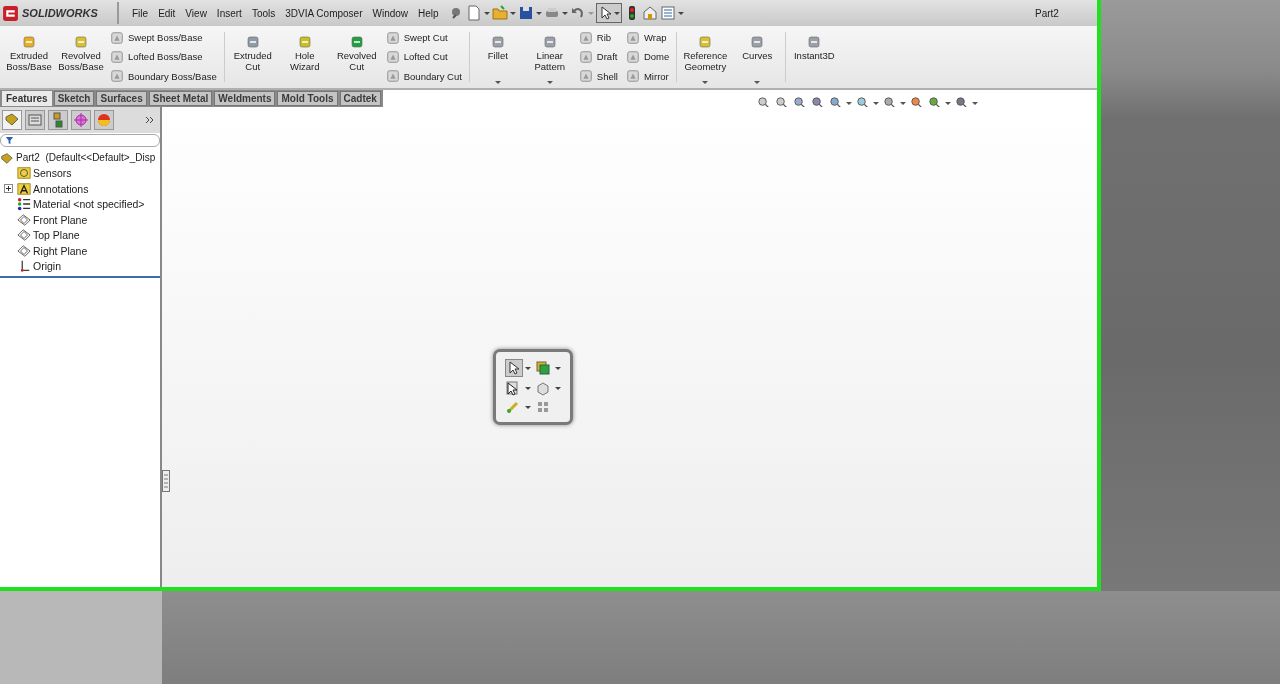  What do you see at coordinates (252, 57) in the screenshot?
I see `ribbon-button: Extruded Cut` at bounding box center [252, 57].